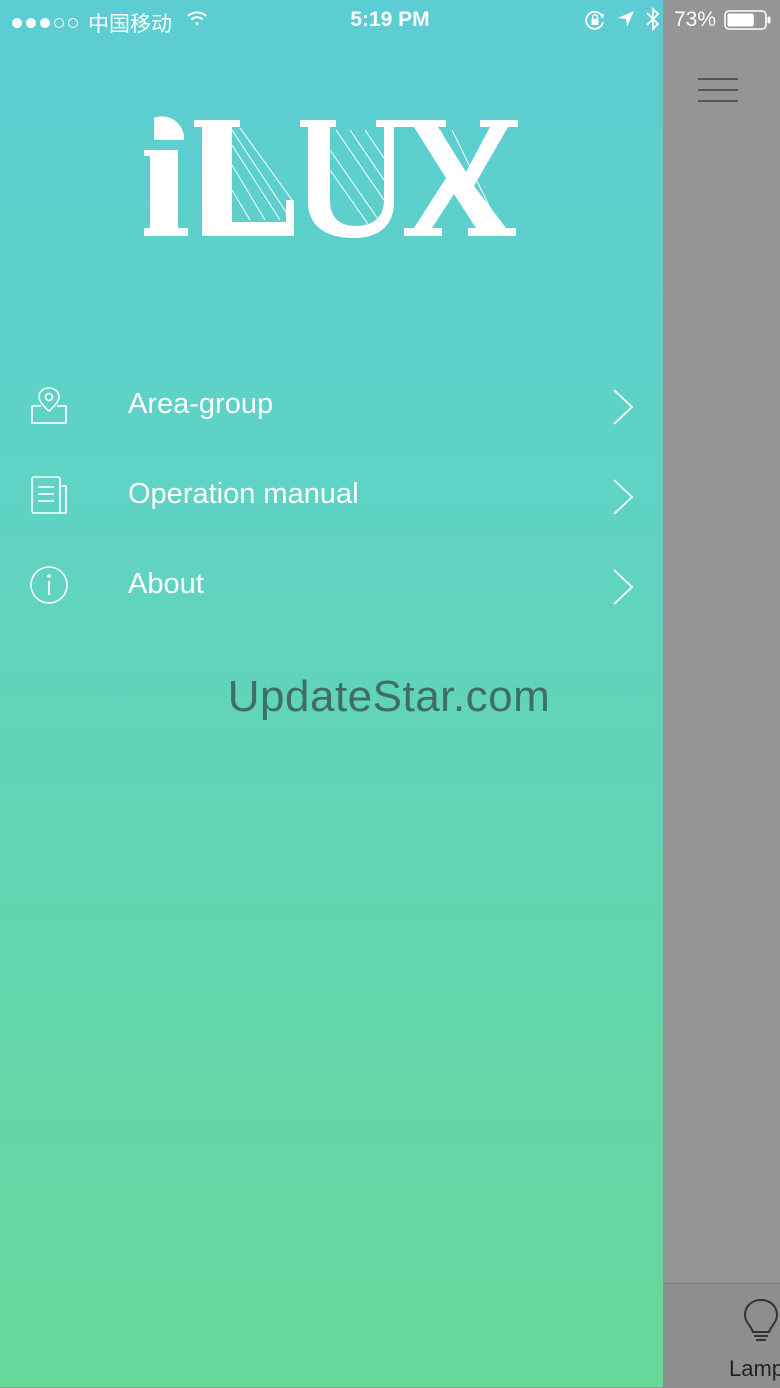 The image size is (780, 1388). Describe the element at coordinates (695, 19) in the screenshot. I see `battery-percent: 73%` at that location.